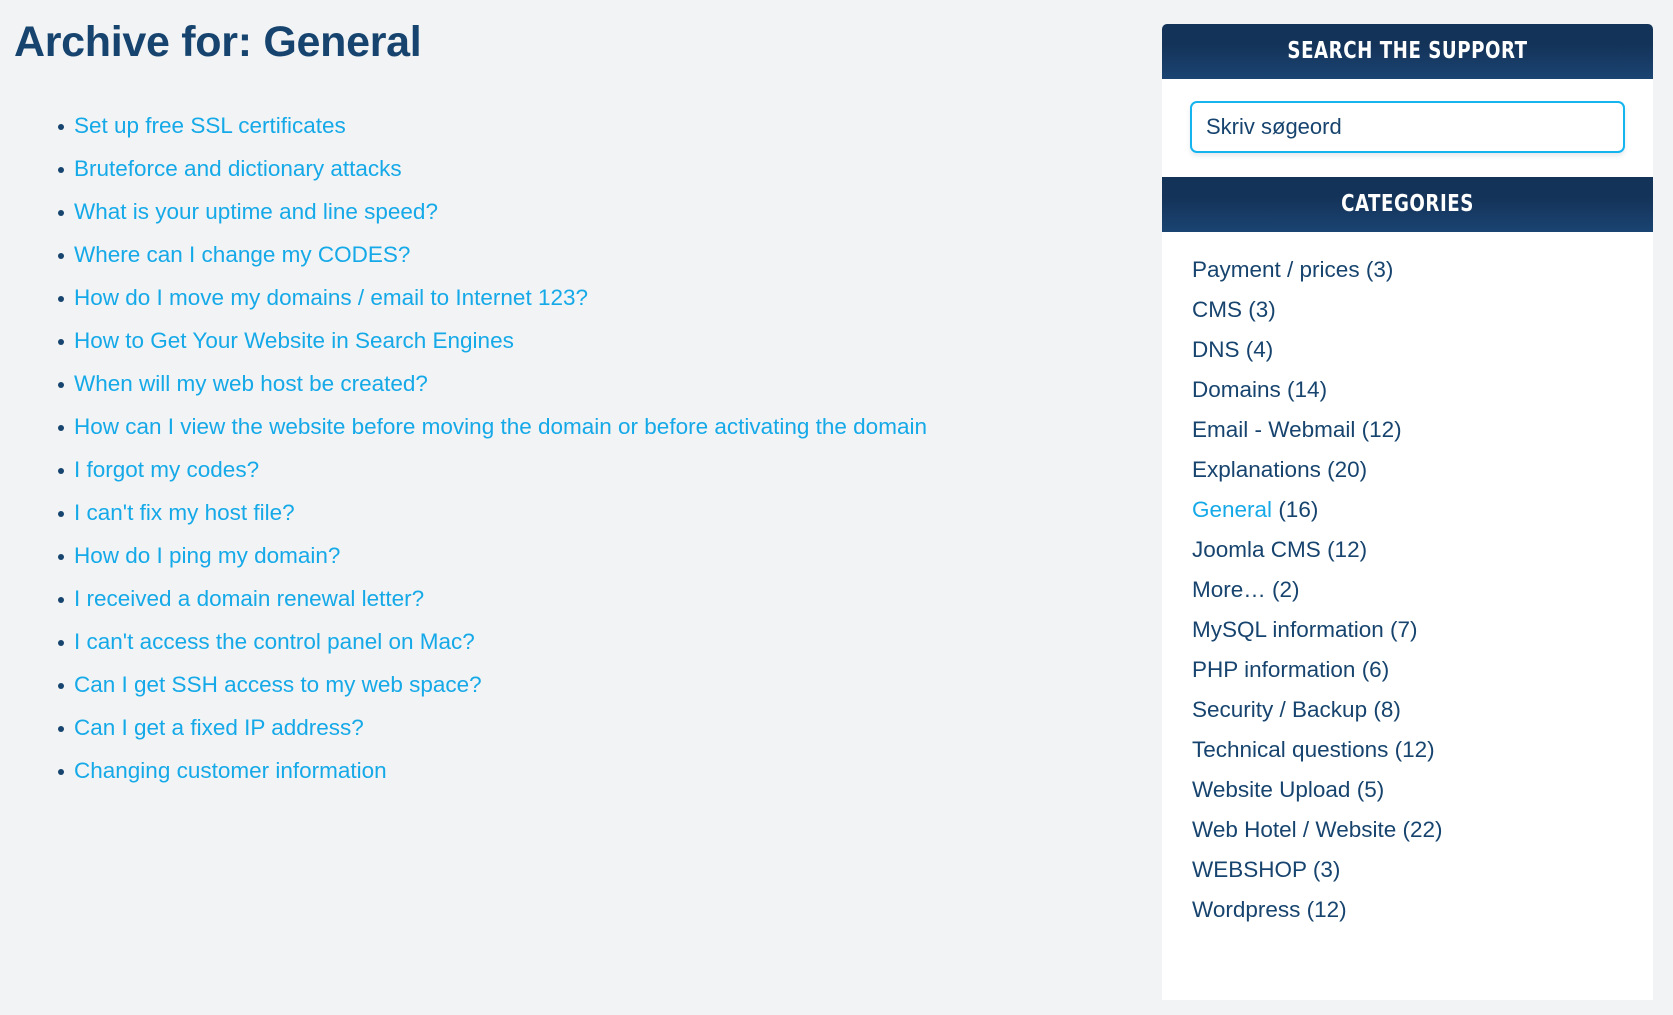 This screenshot has height=1015, width=1673. What do you see at coordinates (1256, 469) in the screenshot?
I see `category-link: Explanations` at bounding box center [1256, 469].